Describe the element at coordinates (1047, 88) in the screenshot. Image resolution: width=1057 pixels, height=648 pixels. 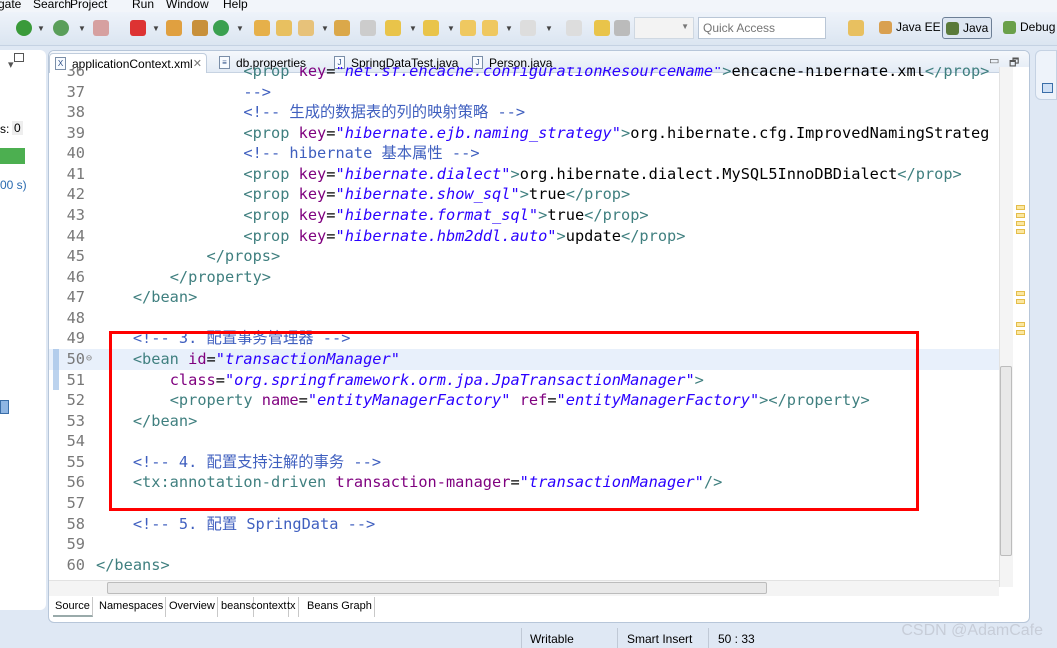
I see `outline-icon` at that location.